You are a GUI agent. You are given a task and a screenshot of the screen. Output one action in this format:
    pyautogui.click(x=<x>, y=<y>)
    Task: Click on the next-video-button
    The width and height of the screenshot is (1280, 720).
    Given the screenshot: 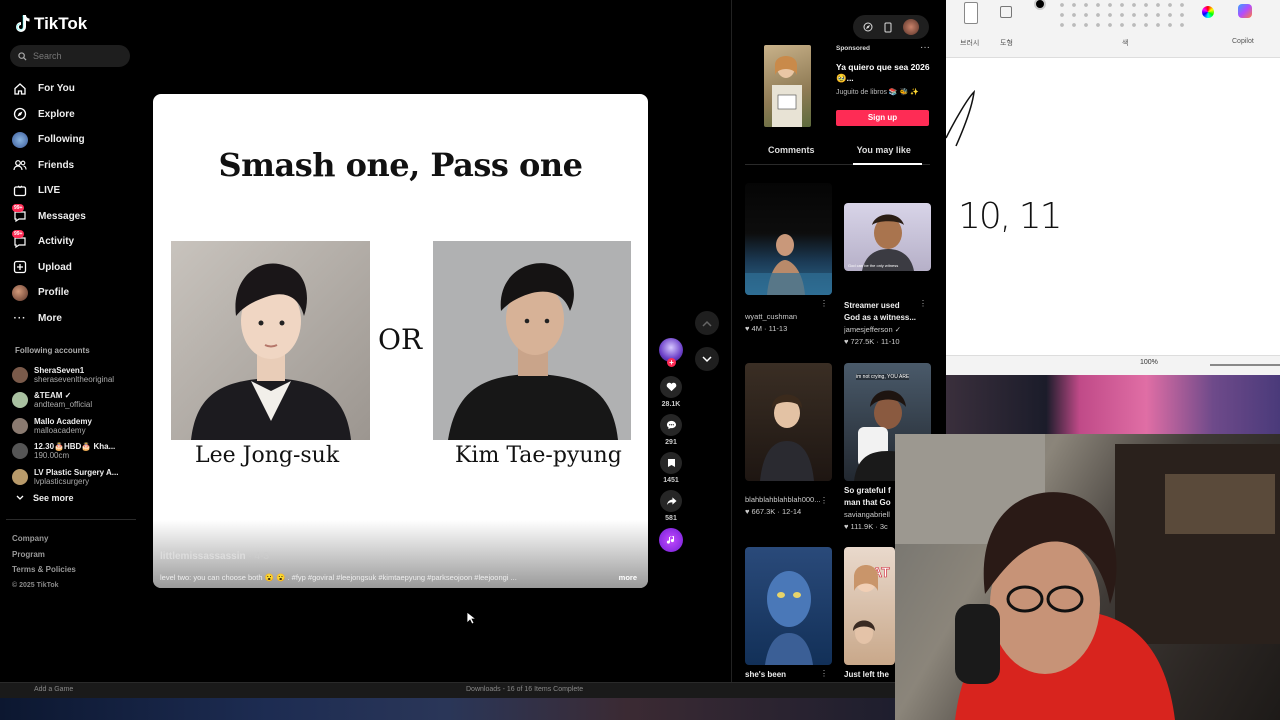 What is the action you would take?
    pyautogui.click(x=707, y=359)
    